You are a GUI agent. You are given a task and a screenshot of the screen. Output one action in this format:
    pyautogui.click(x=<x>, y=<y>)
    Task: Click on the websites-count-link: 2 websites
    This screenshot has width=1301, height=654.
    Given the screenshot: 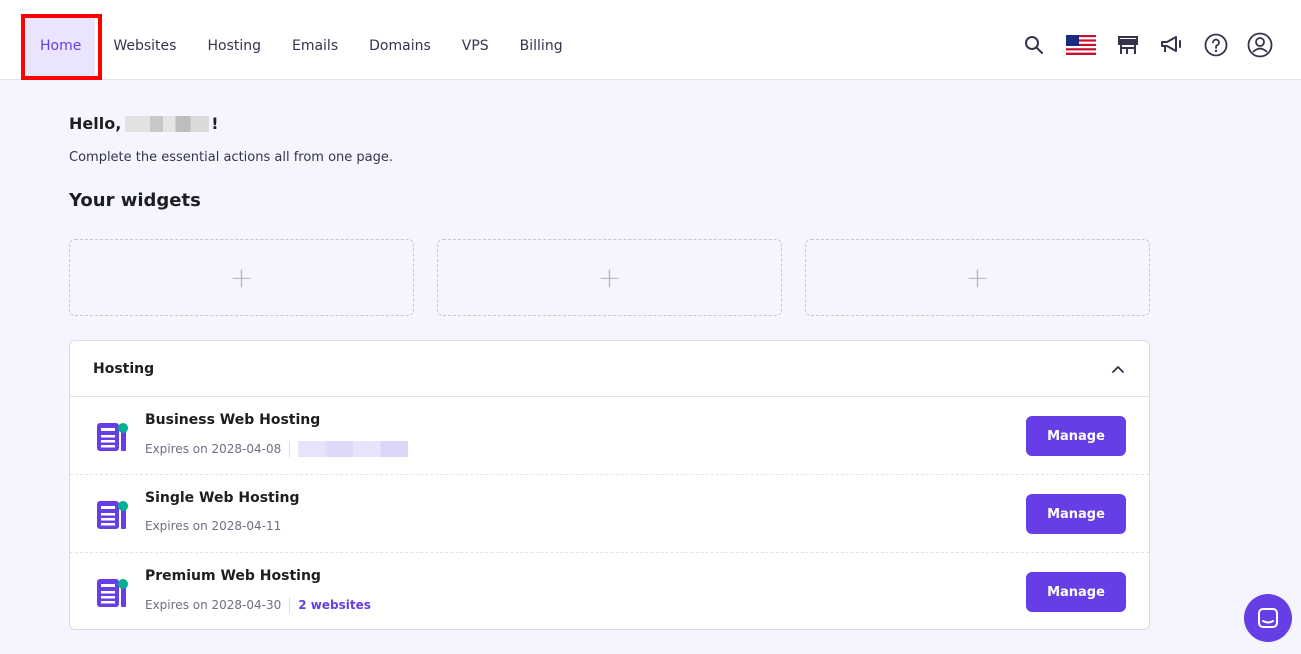 What is the action you would take?
    pyautogui.click(x=334, y=605)
    